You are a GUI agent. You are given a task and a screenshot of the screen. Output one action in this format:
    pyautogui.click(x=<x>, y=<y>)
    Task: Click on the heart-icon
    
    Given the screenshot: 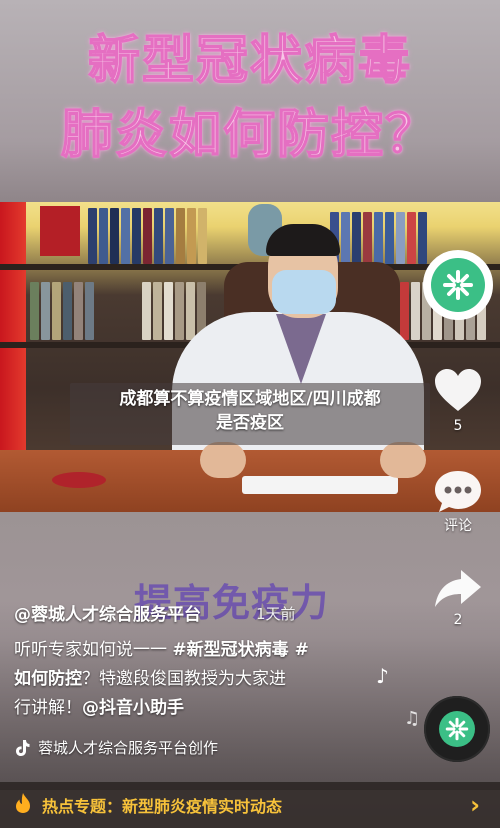 What is the action you would take?
    pyautogui.click(x=458, y=390)
    